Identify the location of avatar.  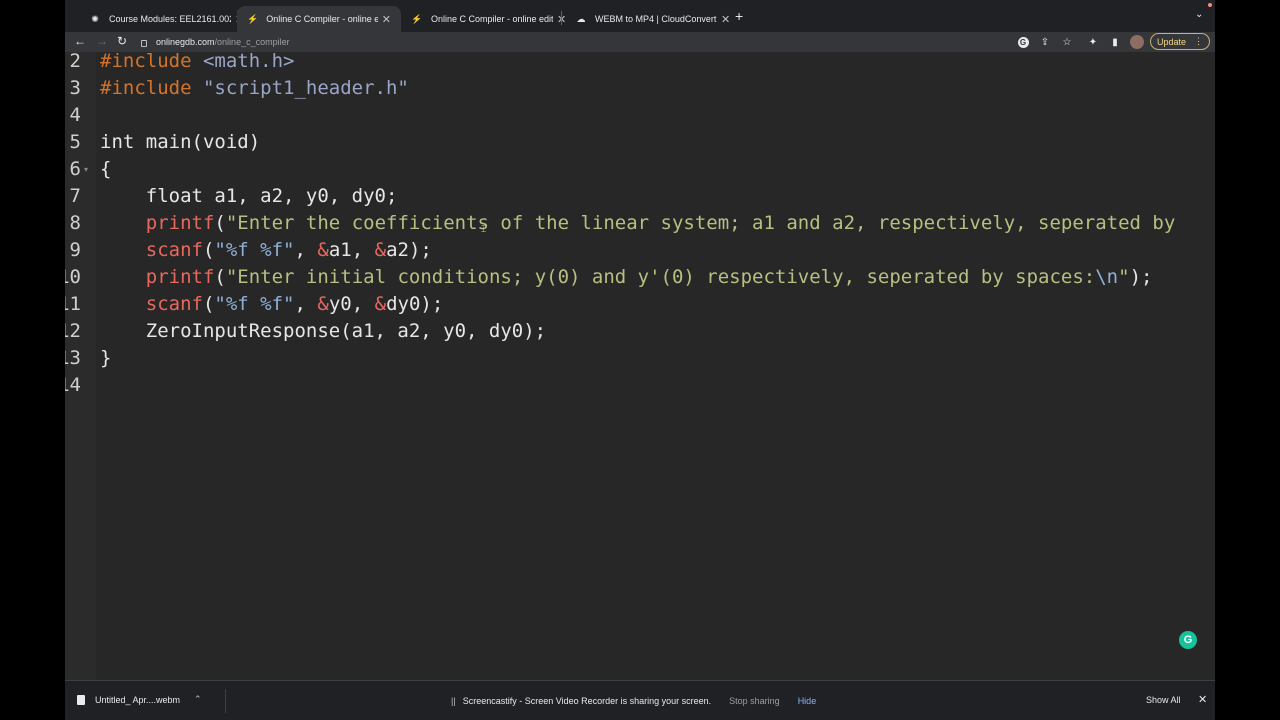
(1137, 42).